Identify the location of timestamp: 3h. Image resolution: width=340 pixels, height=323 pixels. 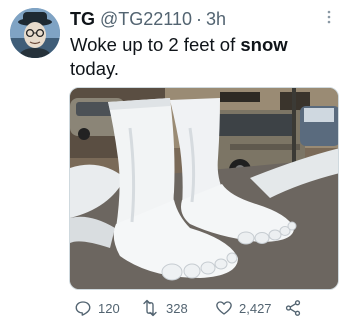
(216, 19).